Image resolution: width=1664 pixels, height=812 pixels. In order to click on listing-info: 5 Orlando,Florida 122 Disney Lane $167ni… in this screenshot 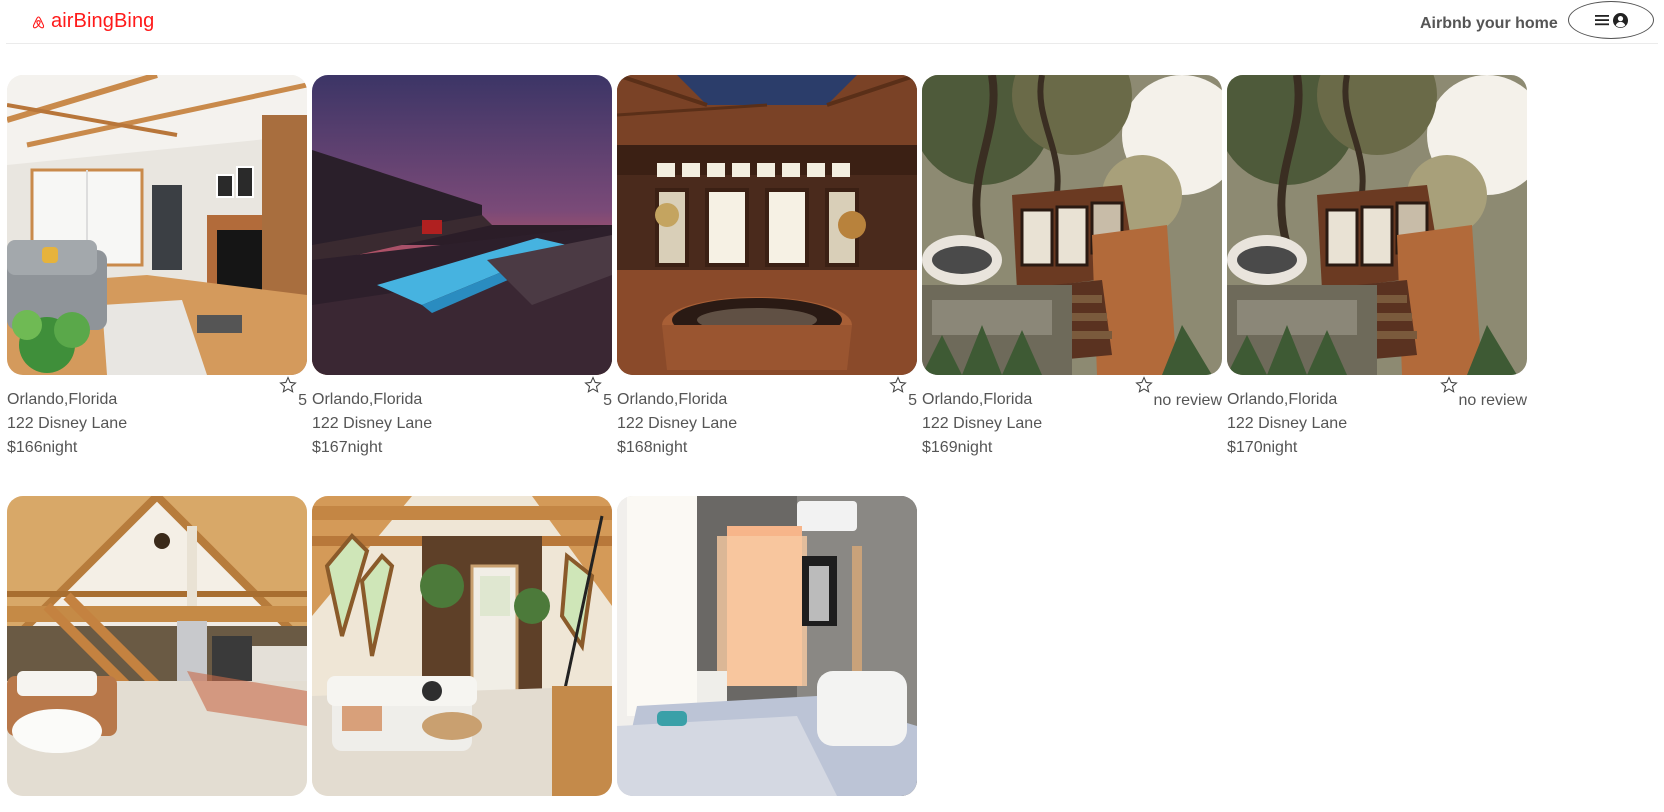, I will do `click(462, 415)`.